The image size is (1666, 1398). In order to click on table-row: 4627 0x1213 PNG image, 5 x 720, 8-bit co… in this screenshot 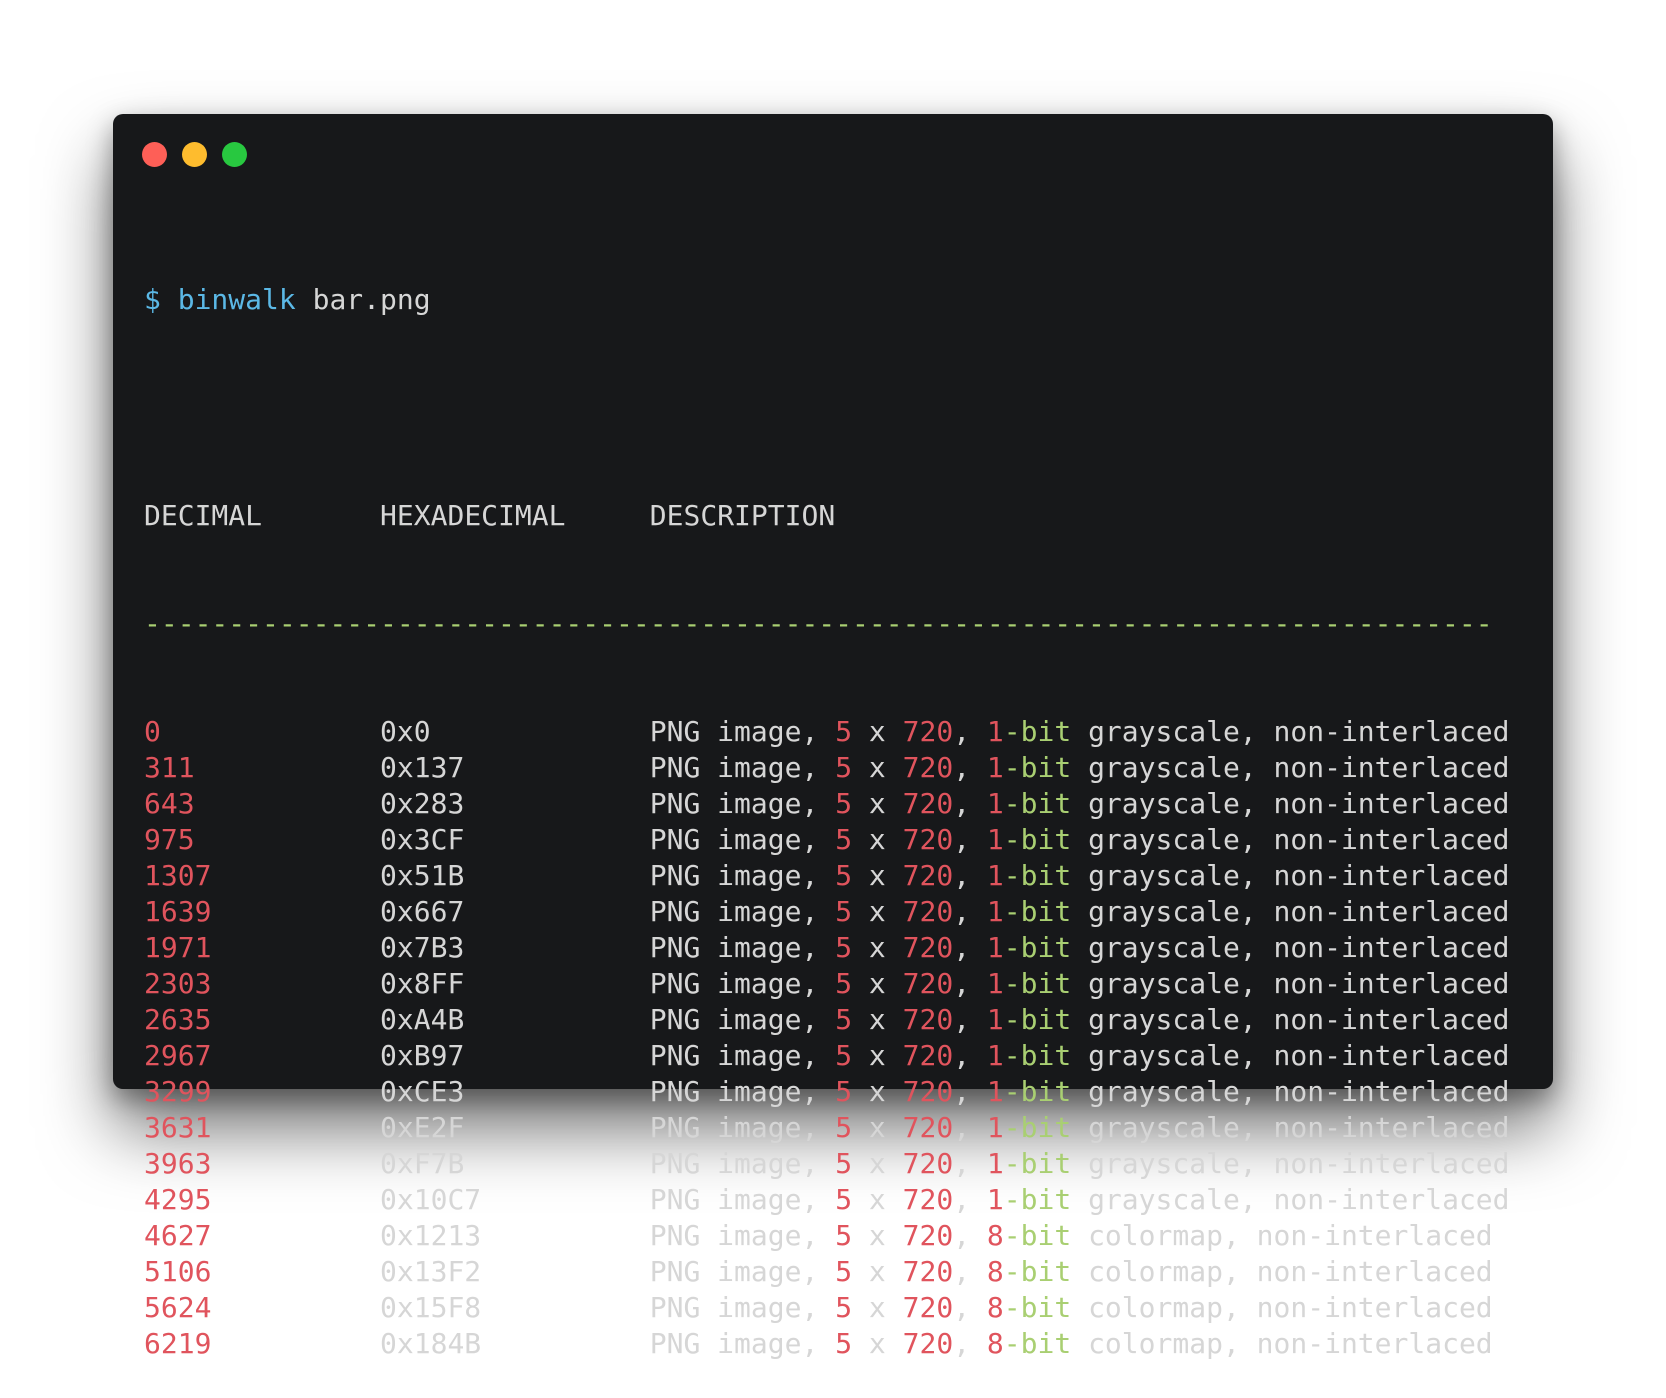, I will do `click(905, 1236)`.